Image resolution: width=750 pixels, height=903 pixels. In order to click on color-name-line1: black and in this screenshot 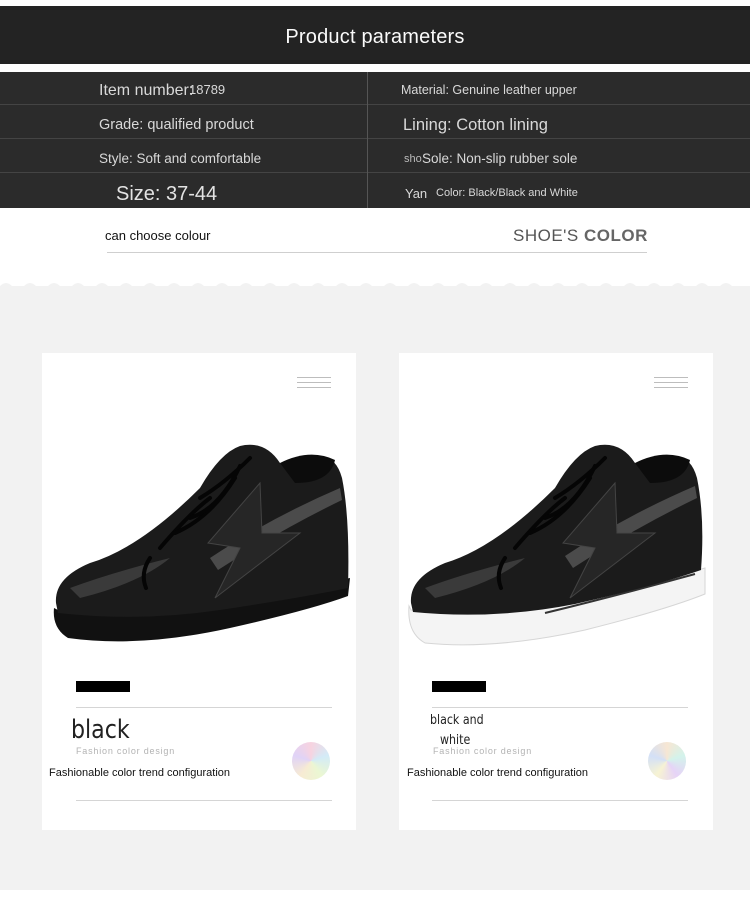, I will do `click(457, 720)`.